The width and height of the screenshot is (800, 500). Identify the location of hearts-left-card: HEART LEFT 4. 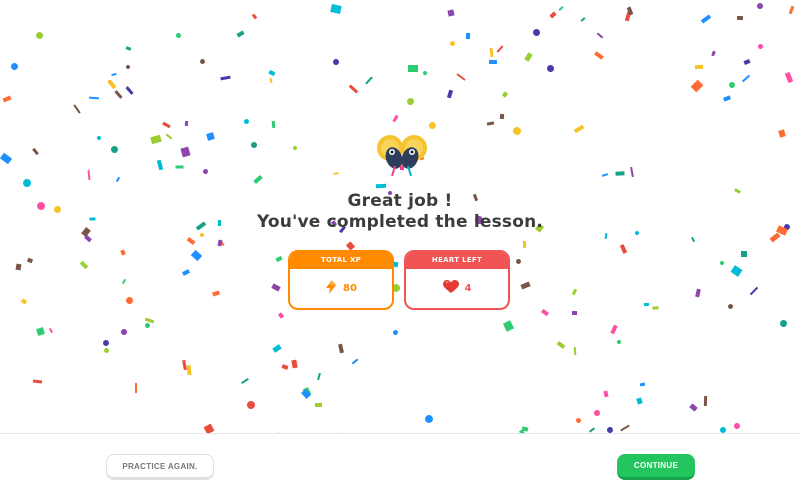
(457, 280).